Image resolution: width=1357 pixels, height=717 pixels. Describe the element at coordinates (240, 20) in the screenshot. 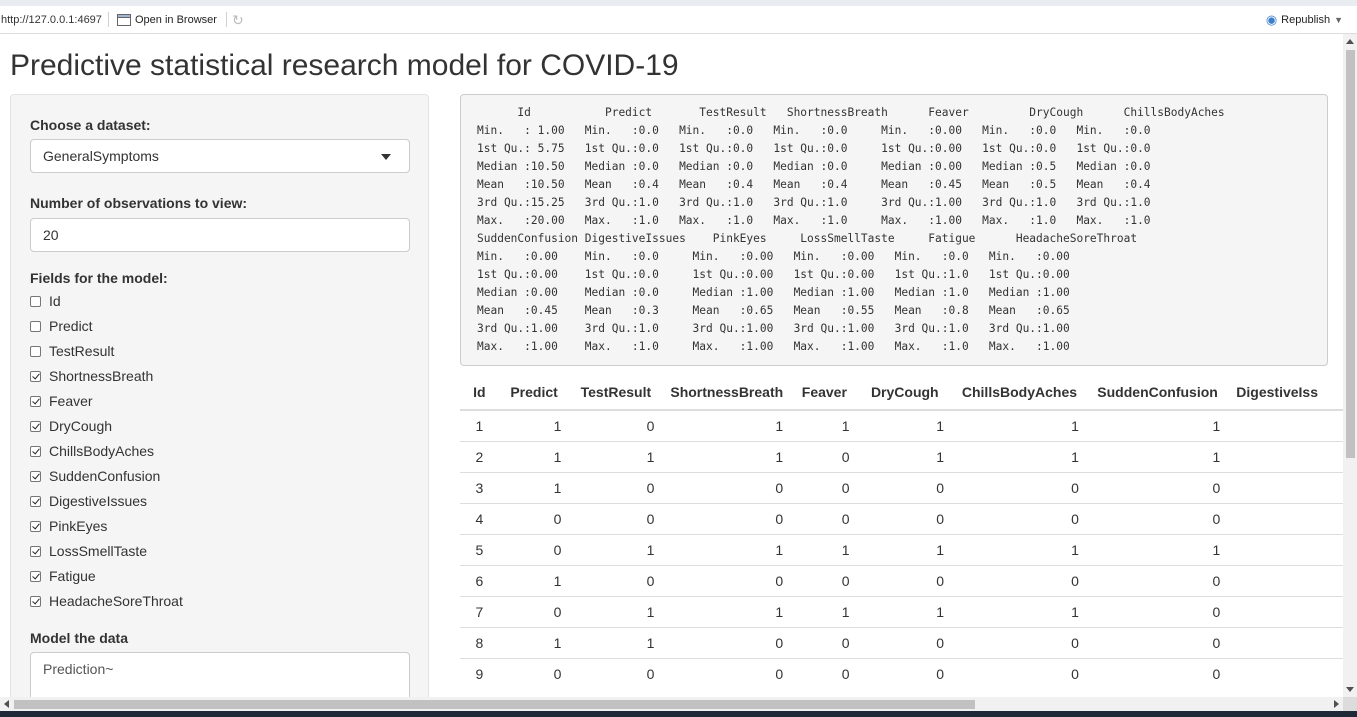

I see `refresh-icon: ↻` at that location.